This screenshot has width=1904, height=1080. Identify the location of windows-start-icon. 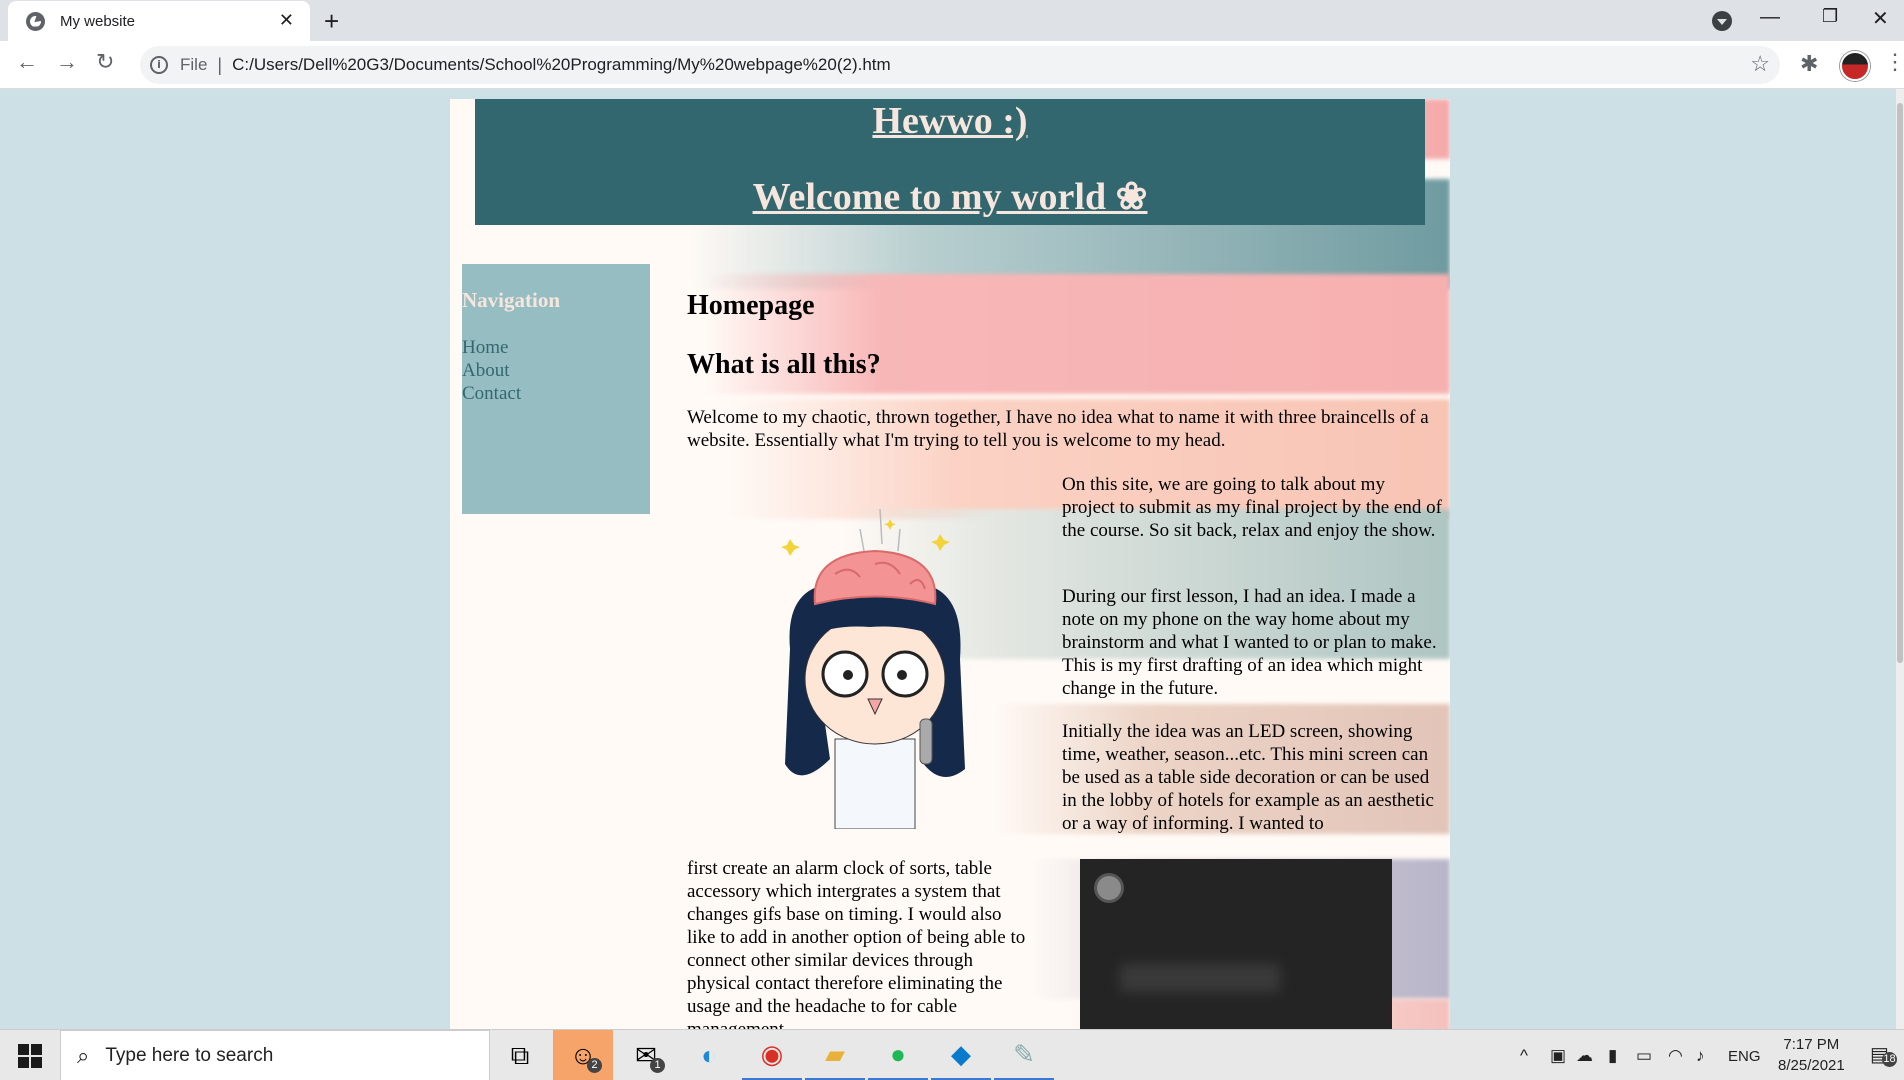
(30, 1056).